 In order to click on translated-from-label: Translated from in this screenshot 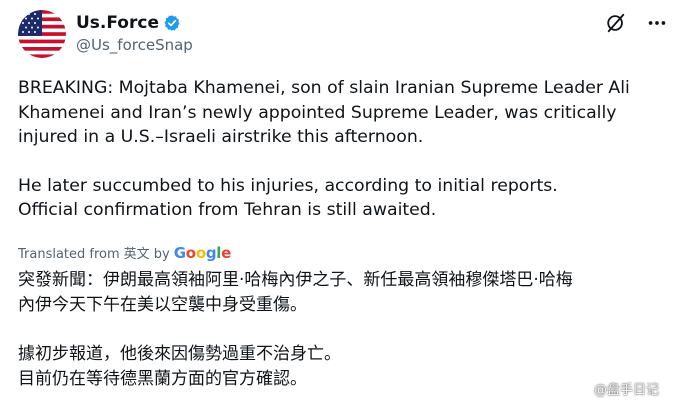, I will do `click(69, 254)`.